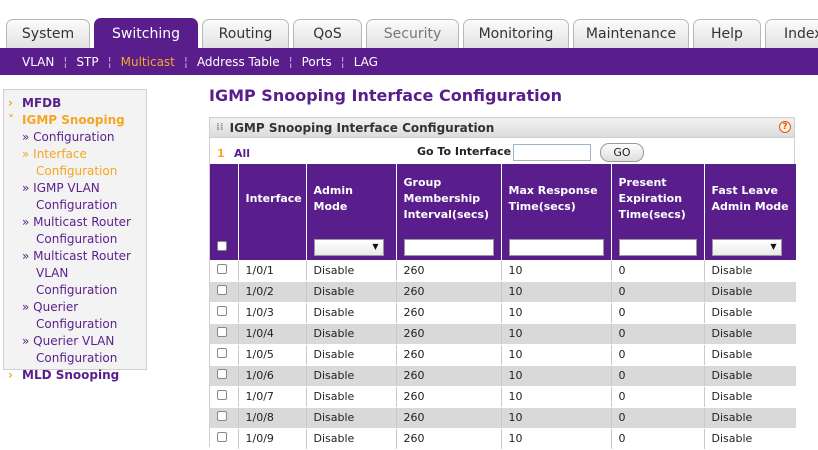  What do you see at coordinates (38, 62) in the screenshot?
I see `subnav-vlan: VLAN` at bounding box center [38, 62].